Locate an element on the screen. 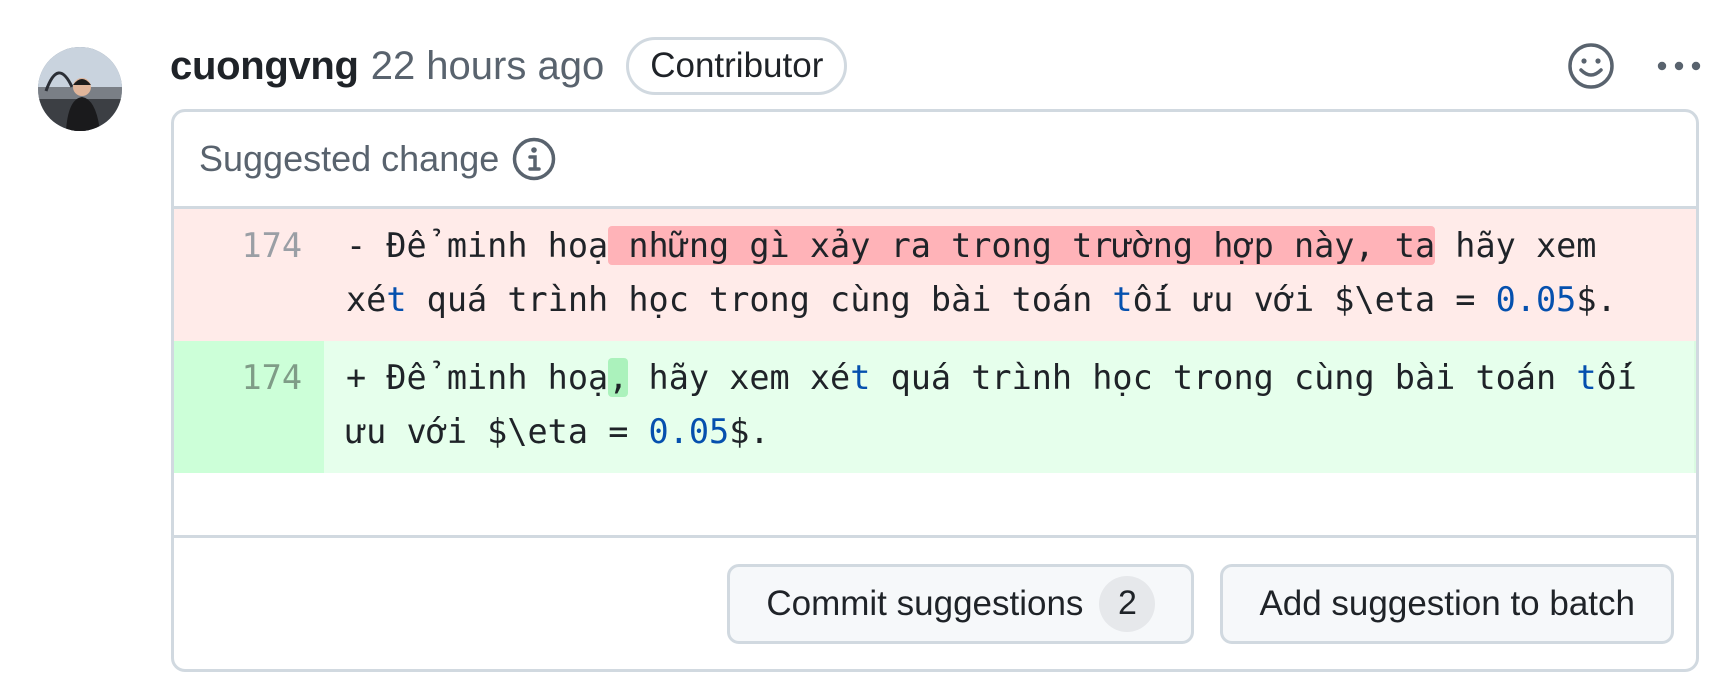 This screenshot has width=1730, height=698. add-suggestion-to-batch-button: Add suggestion to batch is located at coordinates (1447, 603).